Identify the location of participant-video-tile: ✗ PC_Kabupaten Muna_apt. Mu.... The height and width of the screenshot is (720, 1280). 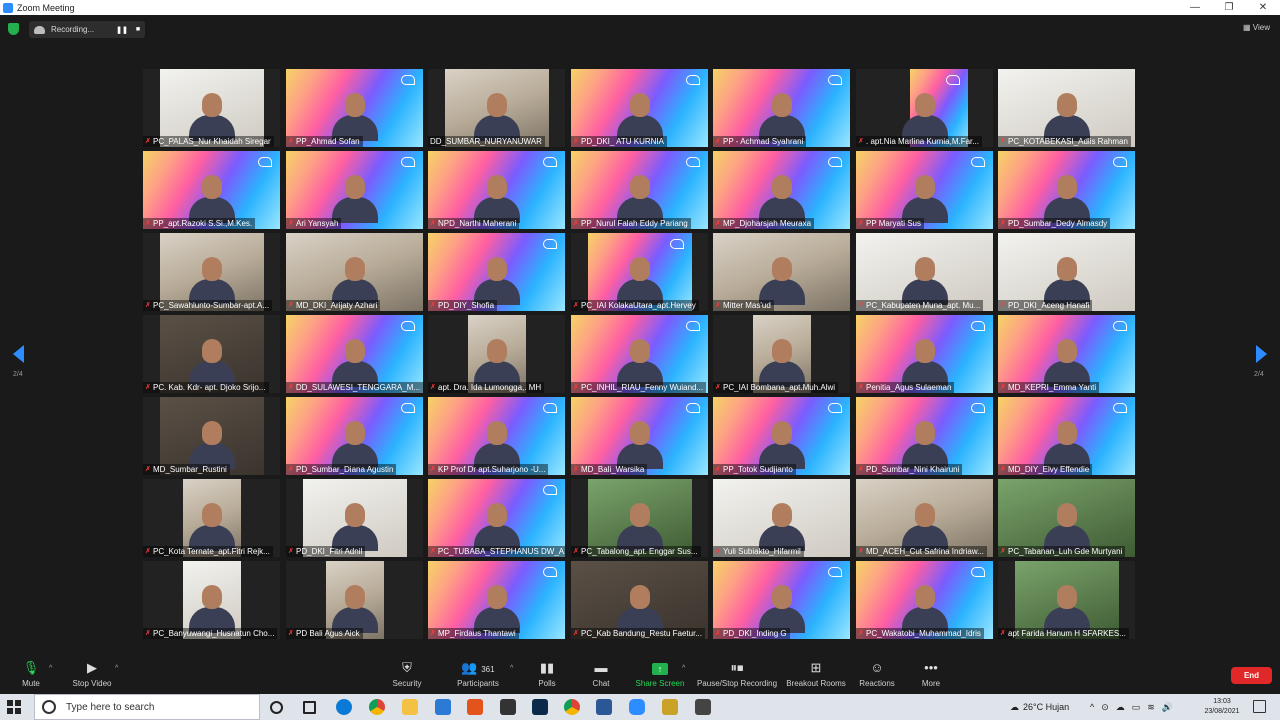
(924, 272).